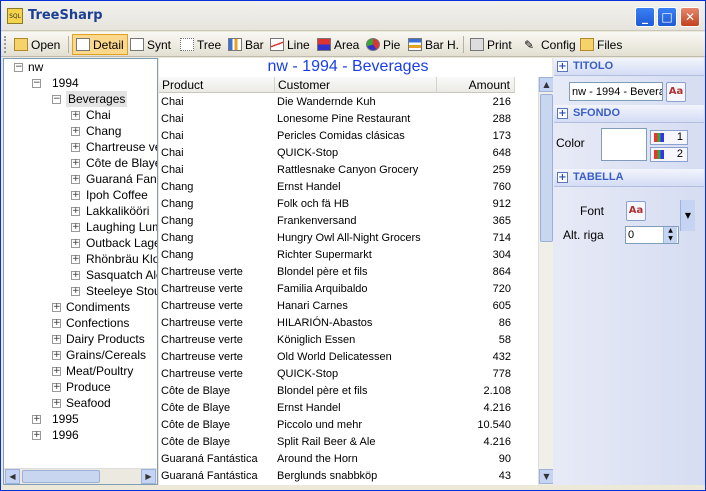  I want to click on tree-node-product: Sasquatch Ale, so click(121, 275).